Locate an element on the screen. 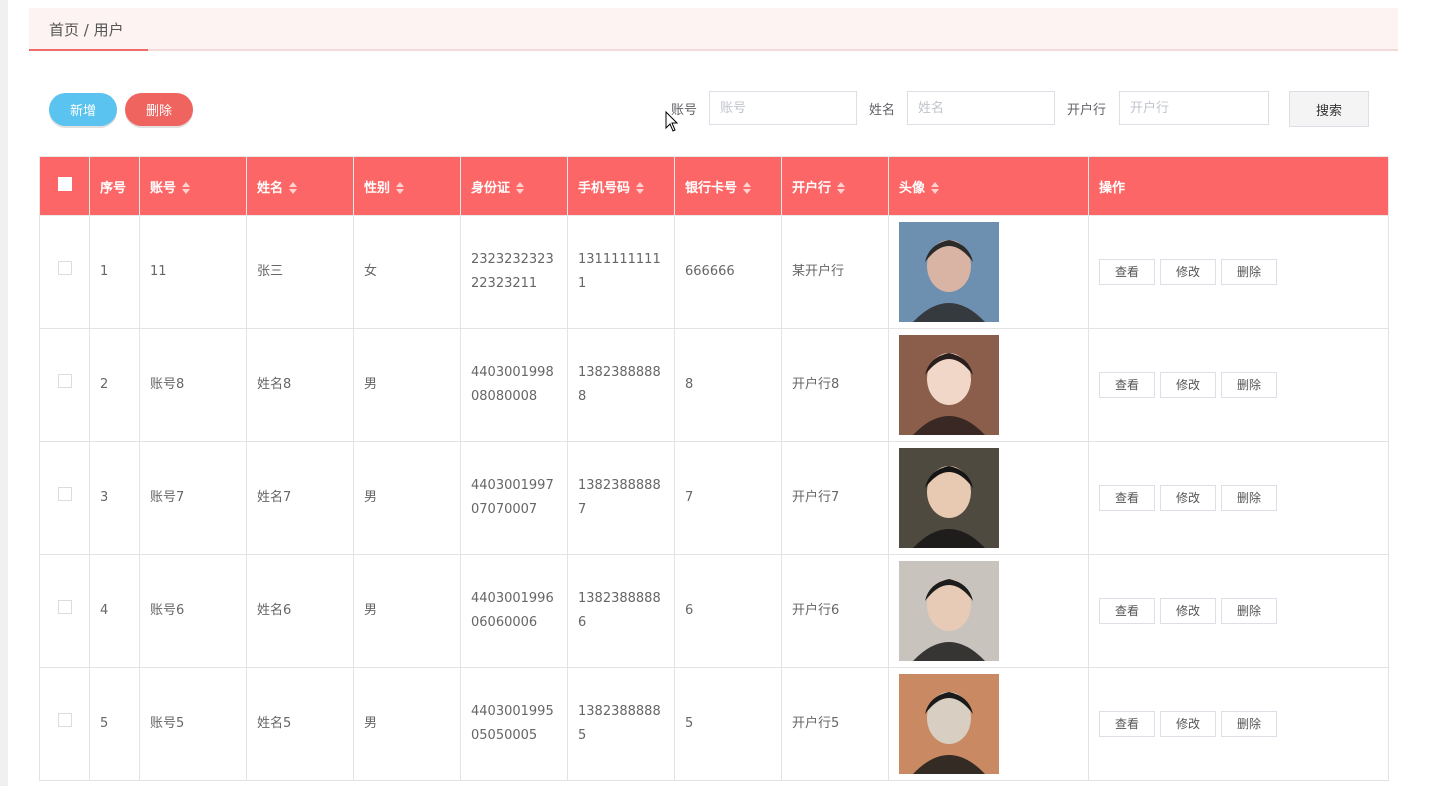  cell-id-card: 440300199707070007 is located at coordinates (514, 498).